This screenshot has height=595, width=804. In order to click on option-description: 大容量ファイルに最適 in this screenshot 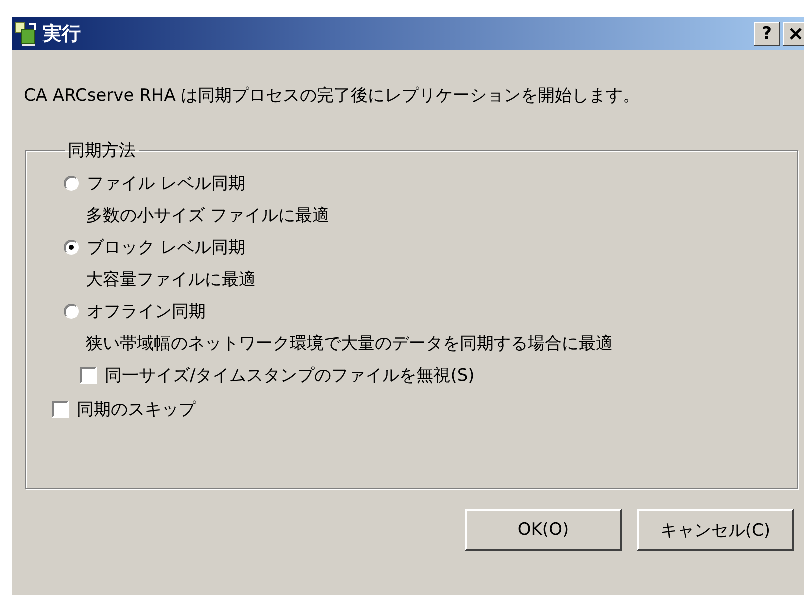, I will do `click(171, 280)`.